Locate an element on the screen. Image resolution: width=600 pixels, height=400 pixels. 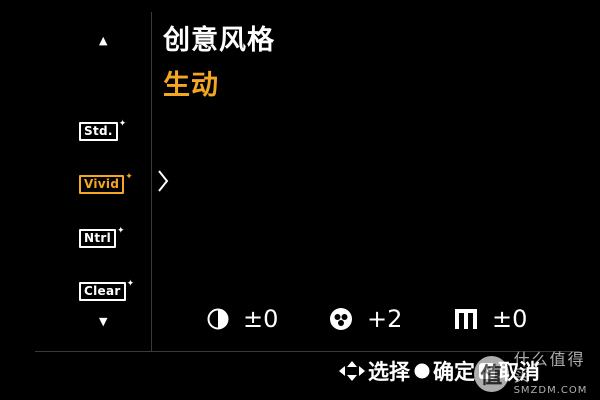
style-option-ntrl: Ntrl ✦ is located at coordinates (102, 237).